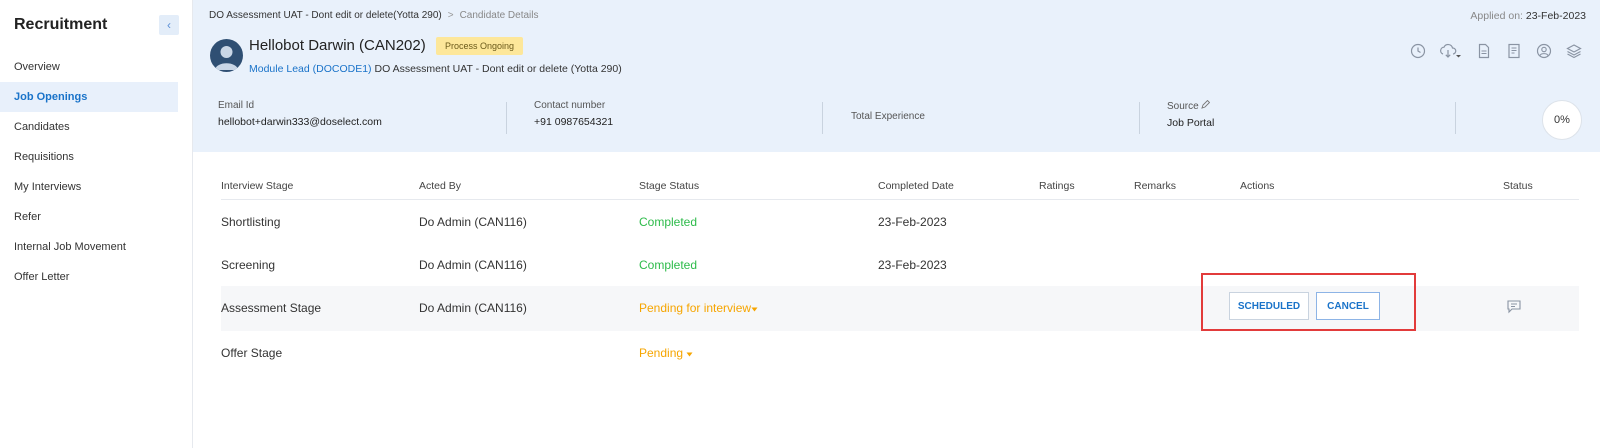  Describe the element at coordinates (300, 122) in the screenshot. I see `email-value: hellobot+darwin333@doselect.com` at that location.